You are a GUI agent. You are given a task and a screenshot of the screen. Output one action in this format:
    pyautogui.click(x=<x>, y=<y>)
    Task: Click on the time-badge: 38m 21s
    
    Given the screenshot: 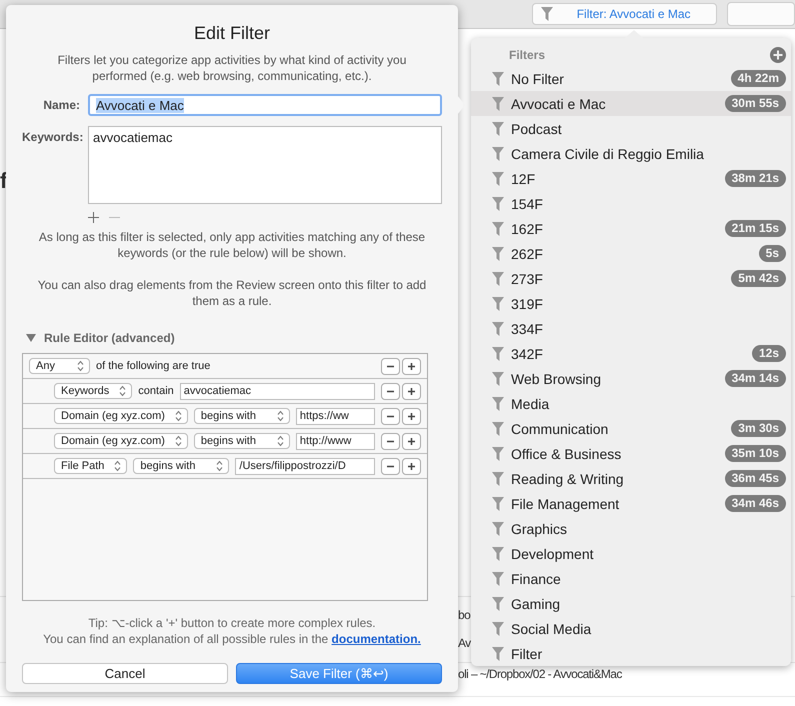 What is the action you would take?
    pyautogui.click(x=755, y=178)
    